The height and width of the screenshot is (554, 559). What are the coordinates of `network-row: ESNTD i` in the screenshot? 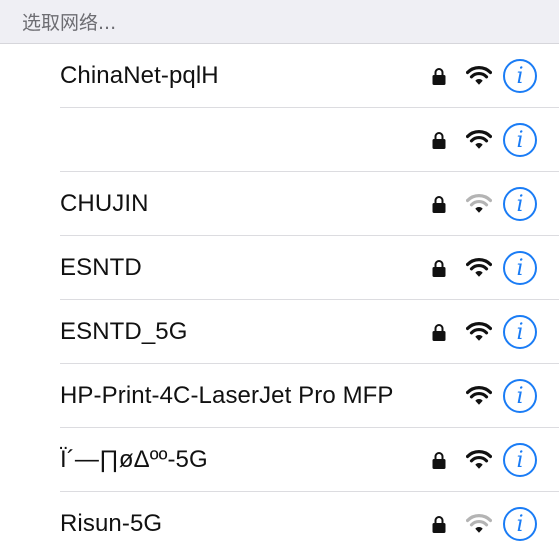 It's located at (279, 268).